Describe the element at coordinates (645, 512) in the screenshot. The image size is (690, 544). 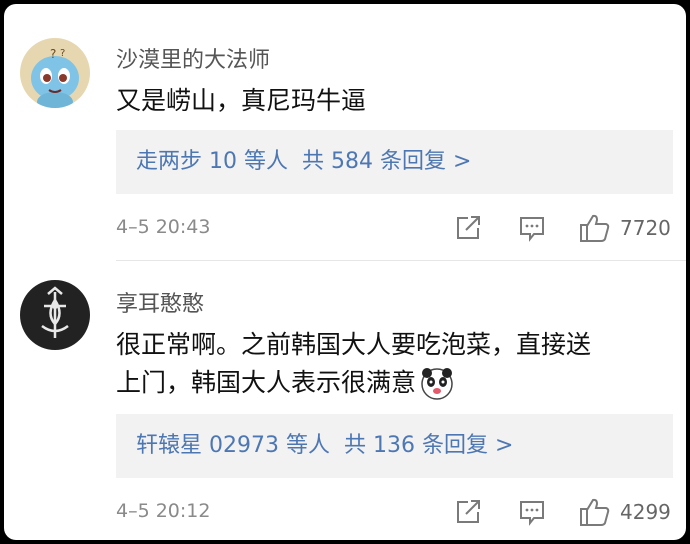
I see `like-count: 4299` at that location.